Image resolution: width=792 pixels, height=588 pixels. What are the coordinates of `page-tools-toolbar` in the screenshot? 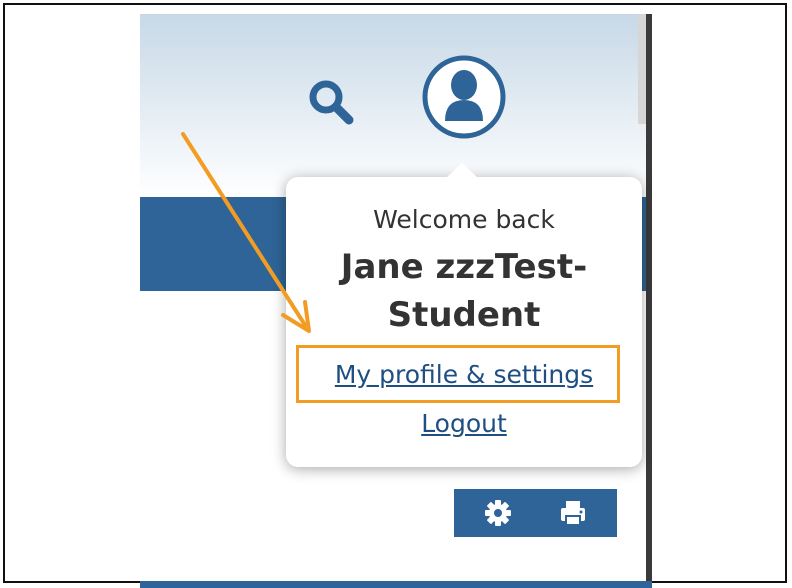 It's located at (535, 513).